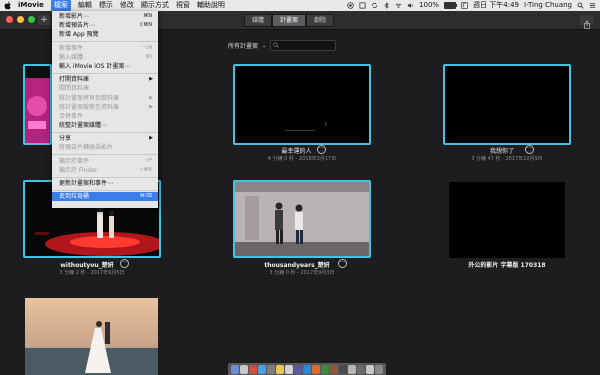 The image size is (600, 375). What do you see at coordinates (44, 20) in the screenshot?
I see `create-new-button: +` at bounding box center [44, 20].